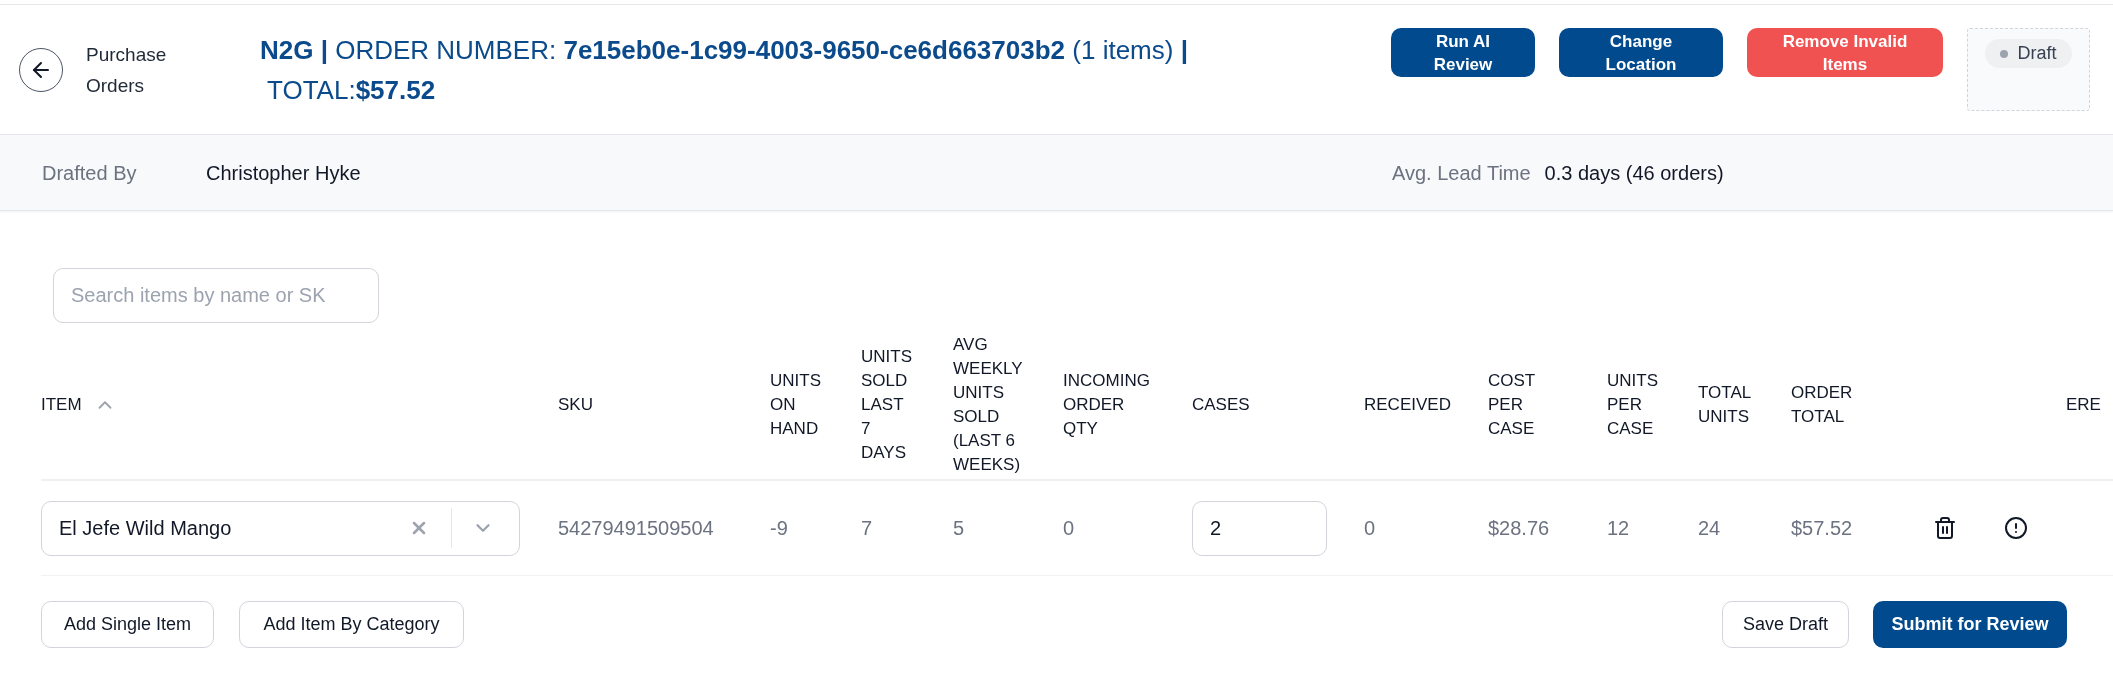 The width and height of the screenshot is (2113, 680). Describe the element at coordinates (1641, 52) in the screenshot. I see `action-button: Change Location` at that location.